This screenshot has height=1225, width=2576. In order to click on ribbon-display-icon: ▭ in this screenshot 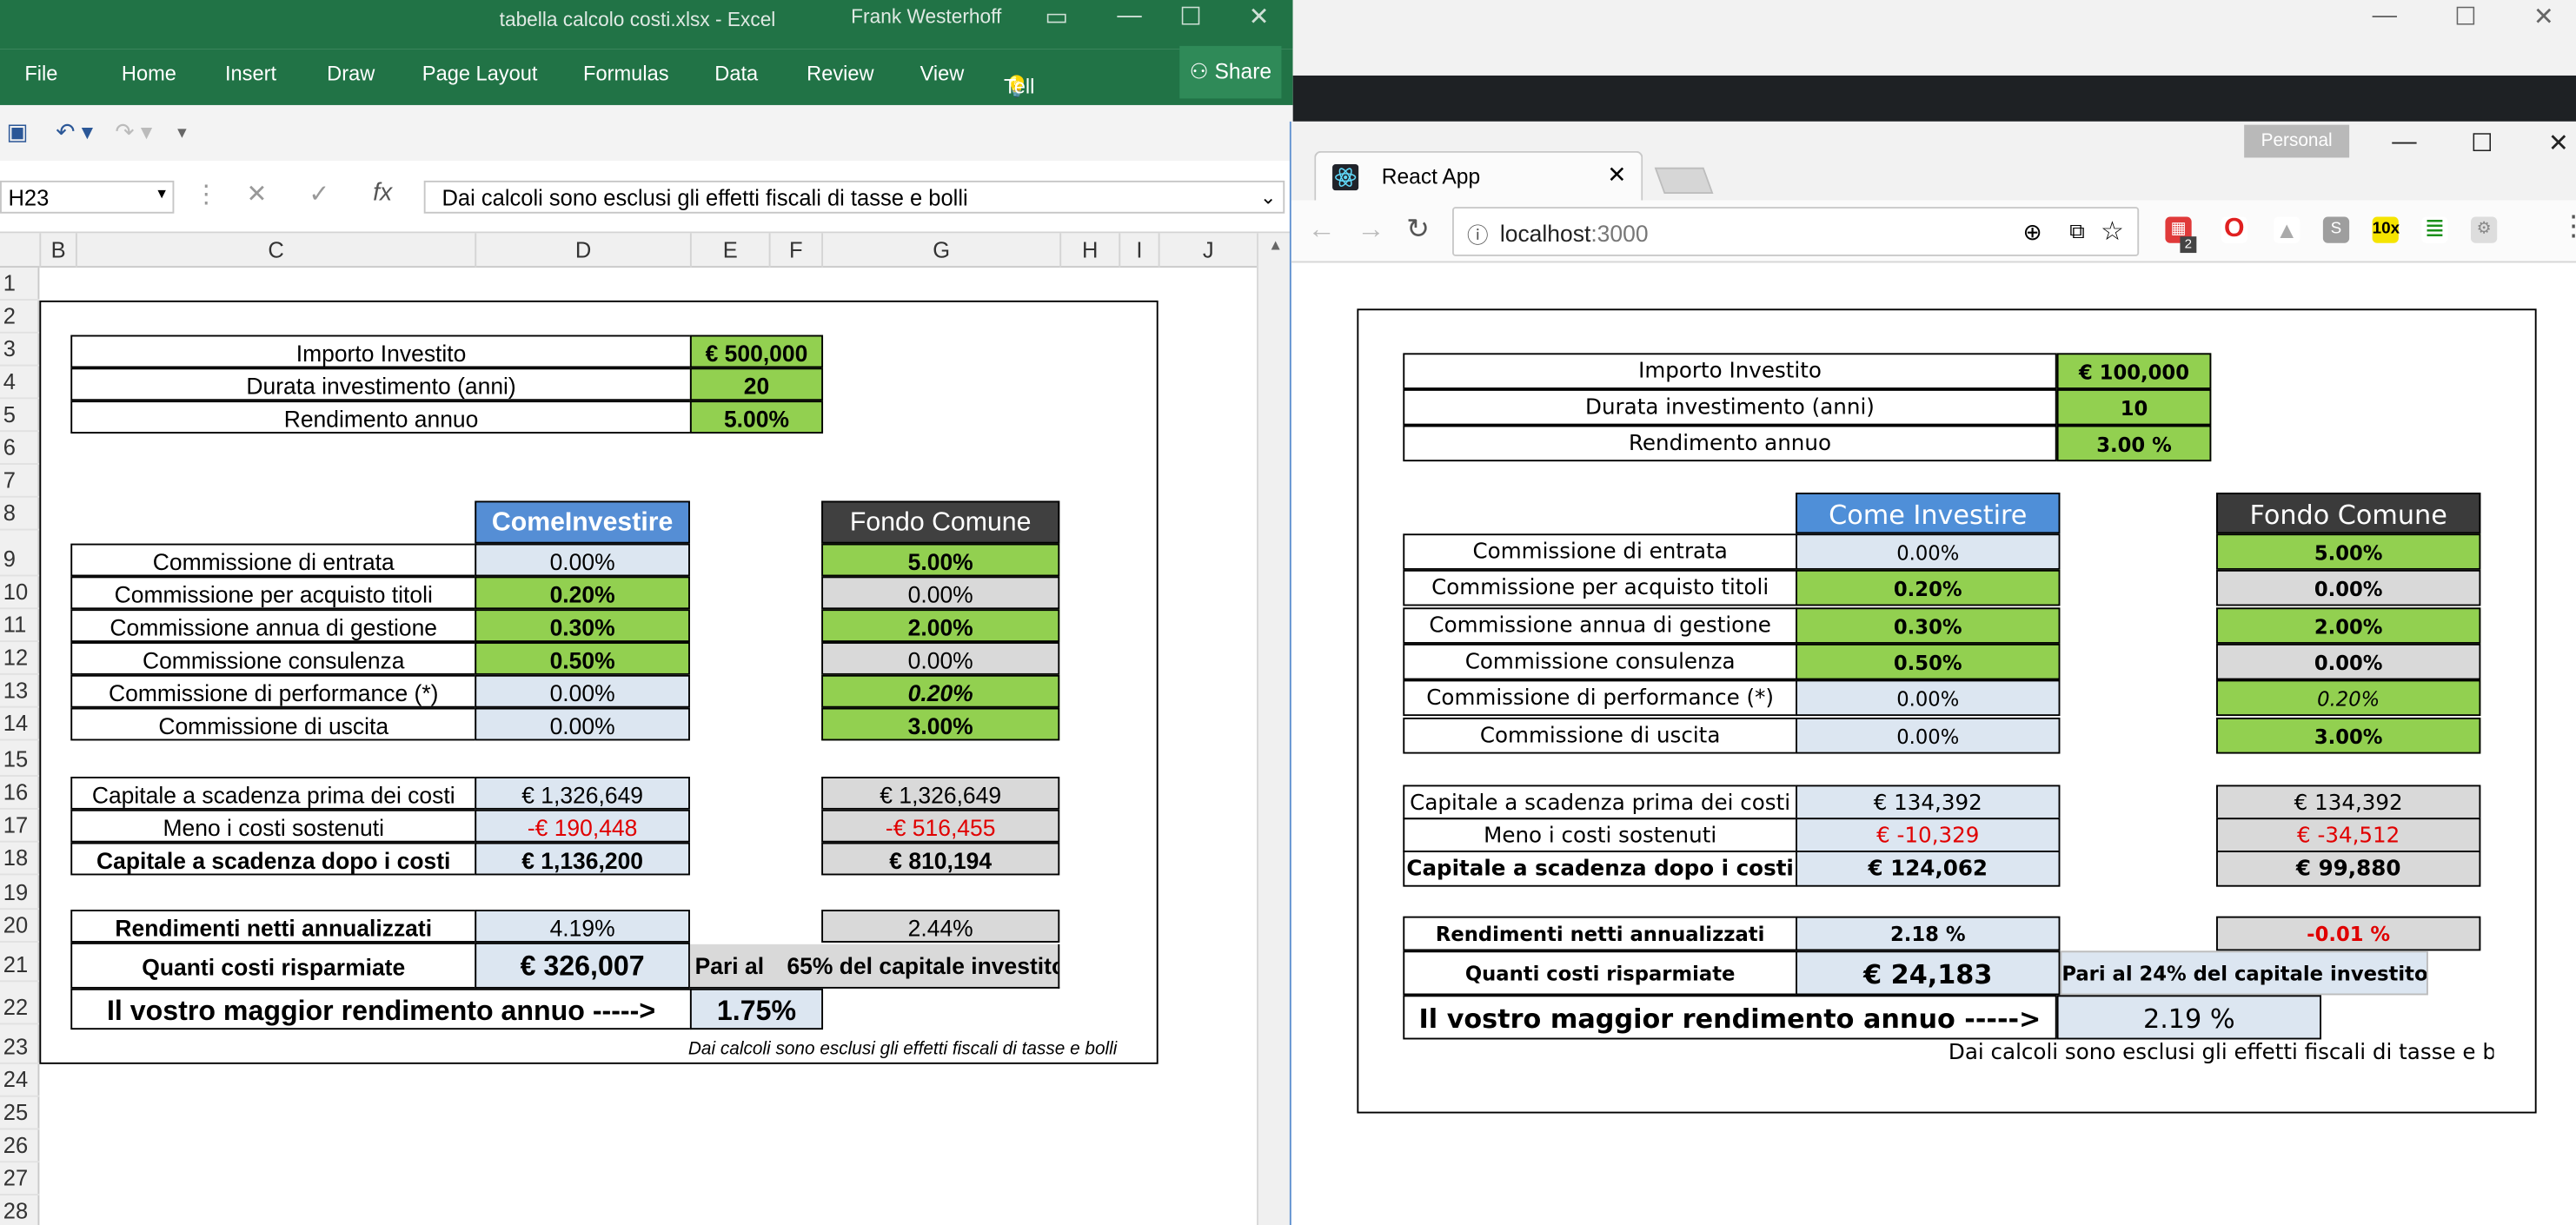, I will do `click(1056, 16)`.